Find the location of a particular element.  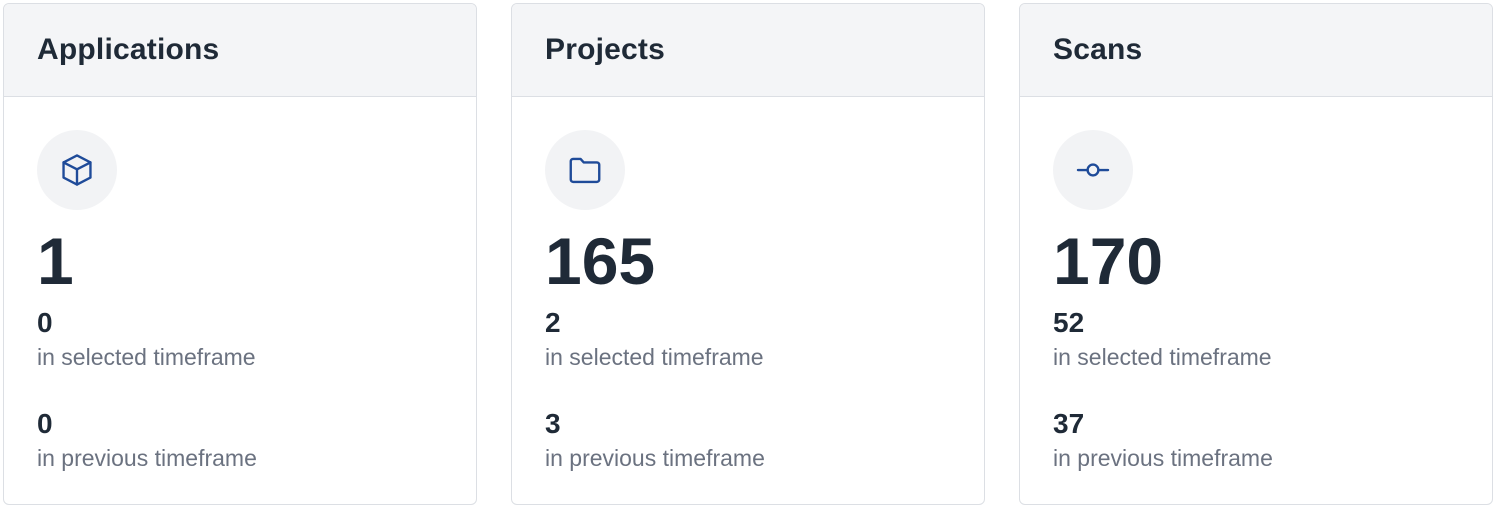

selected-timeframe-value: 2 is located at coordinates (553, 322).